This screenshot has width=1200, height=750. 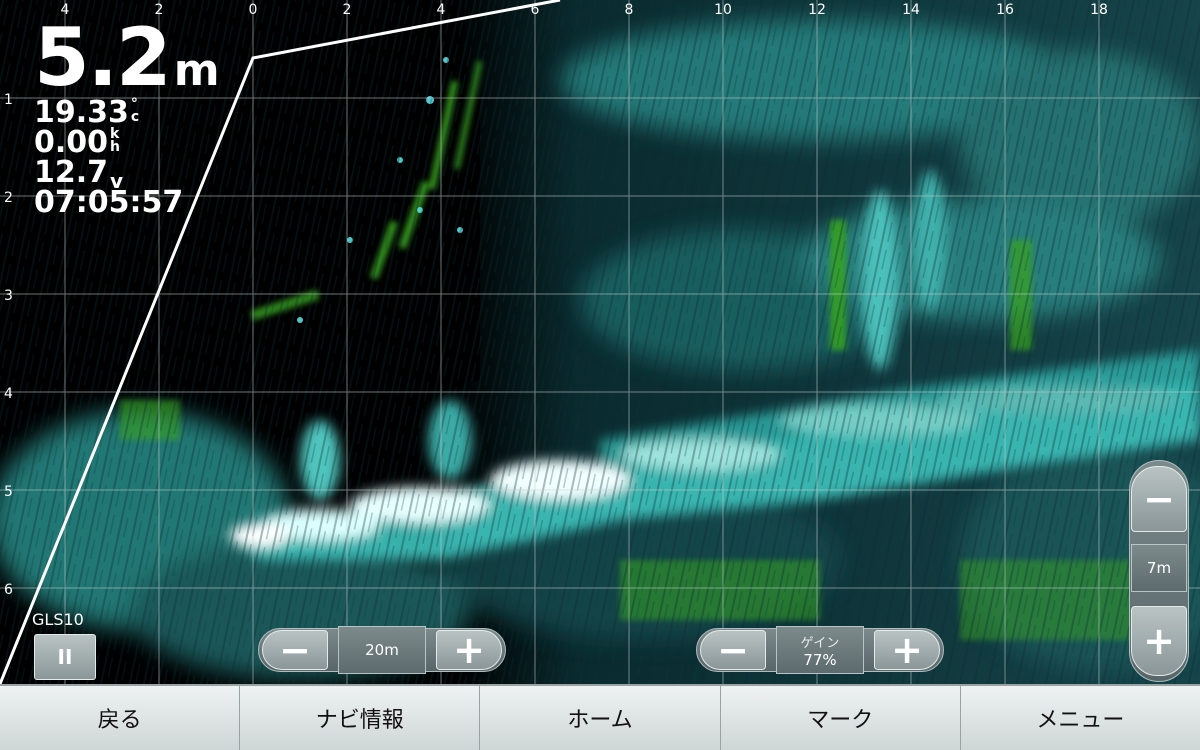 I want to click on depth-plus-button: +, so click(x=1159, y=641).